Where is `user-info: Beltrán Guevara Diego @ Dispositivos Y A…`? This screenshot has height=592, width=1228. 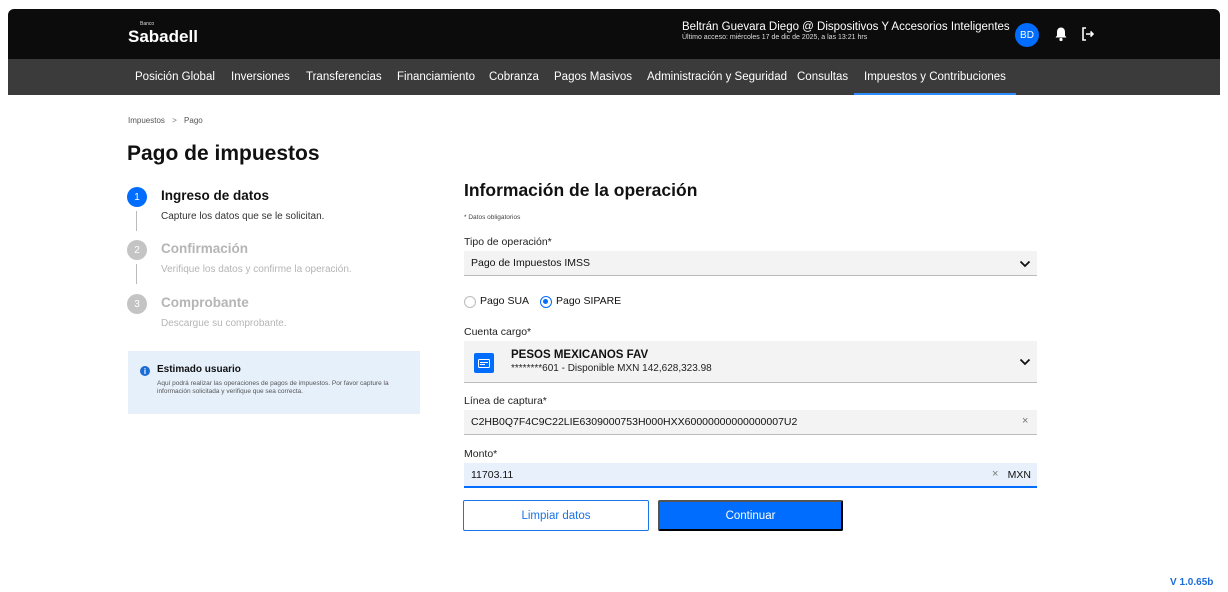
user-info: Beltrán Guevara Diego @ Dispositivos Y A… is located at coordinates (846, 31).